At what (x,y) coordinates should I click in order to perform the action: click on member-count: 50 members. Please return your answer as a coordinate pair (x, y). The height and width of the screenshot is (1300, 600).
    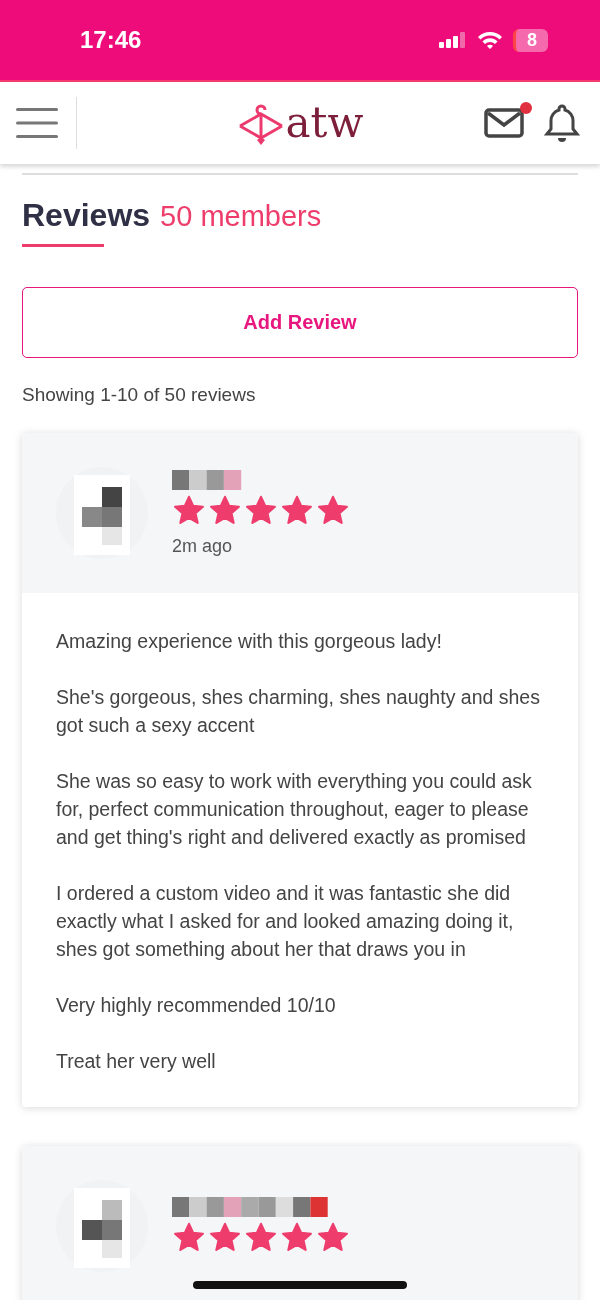
    Looking at the image, I should click on (241, 216).